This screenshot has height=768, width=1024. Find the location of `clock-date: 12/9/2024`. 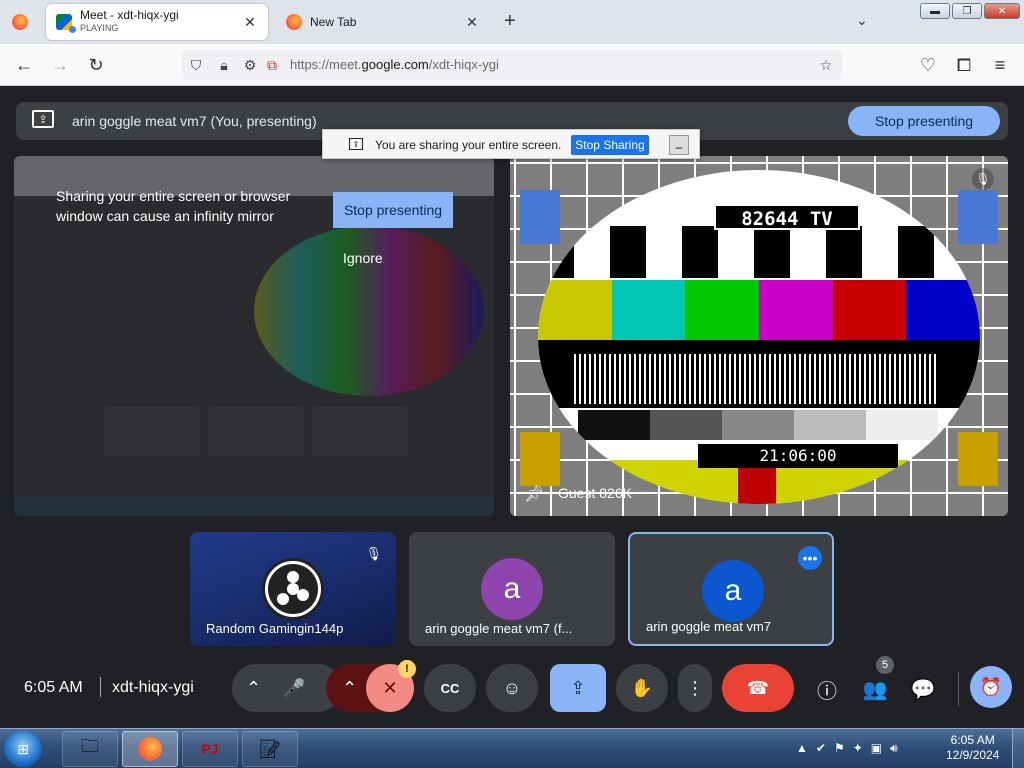

clock-date: 12/9/2024 is located at coordinates (973, 755).